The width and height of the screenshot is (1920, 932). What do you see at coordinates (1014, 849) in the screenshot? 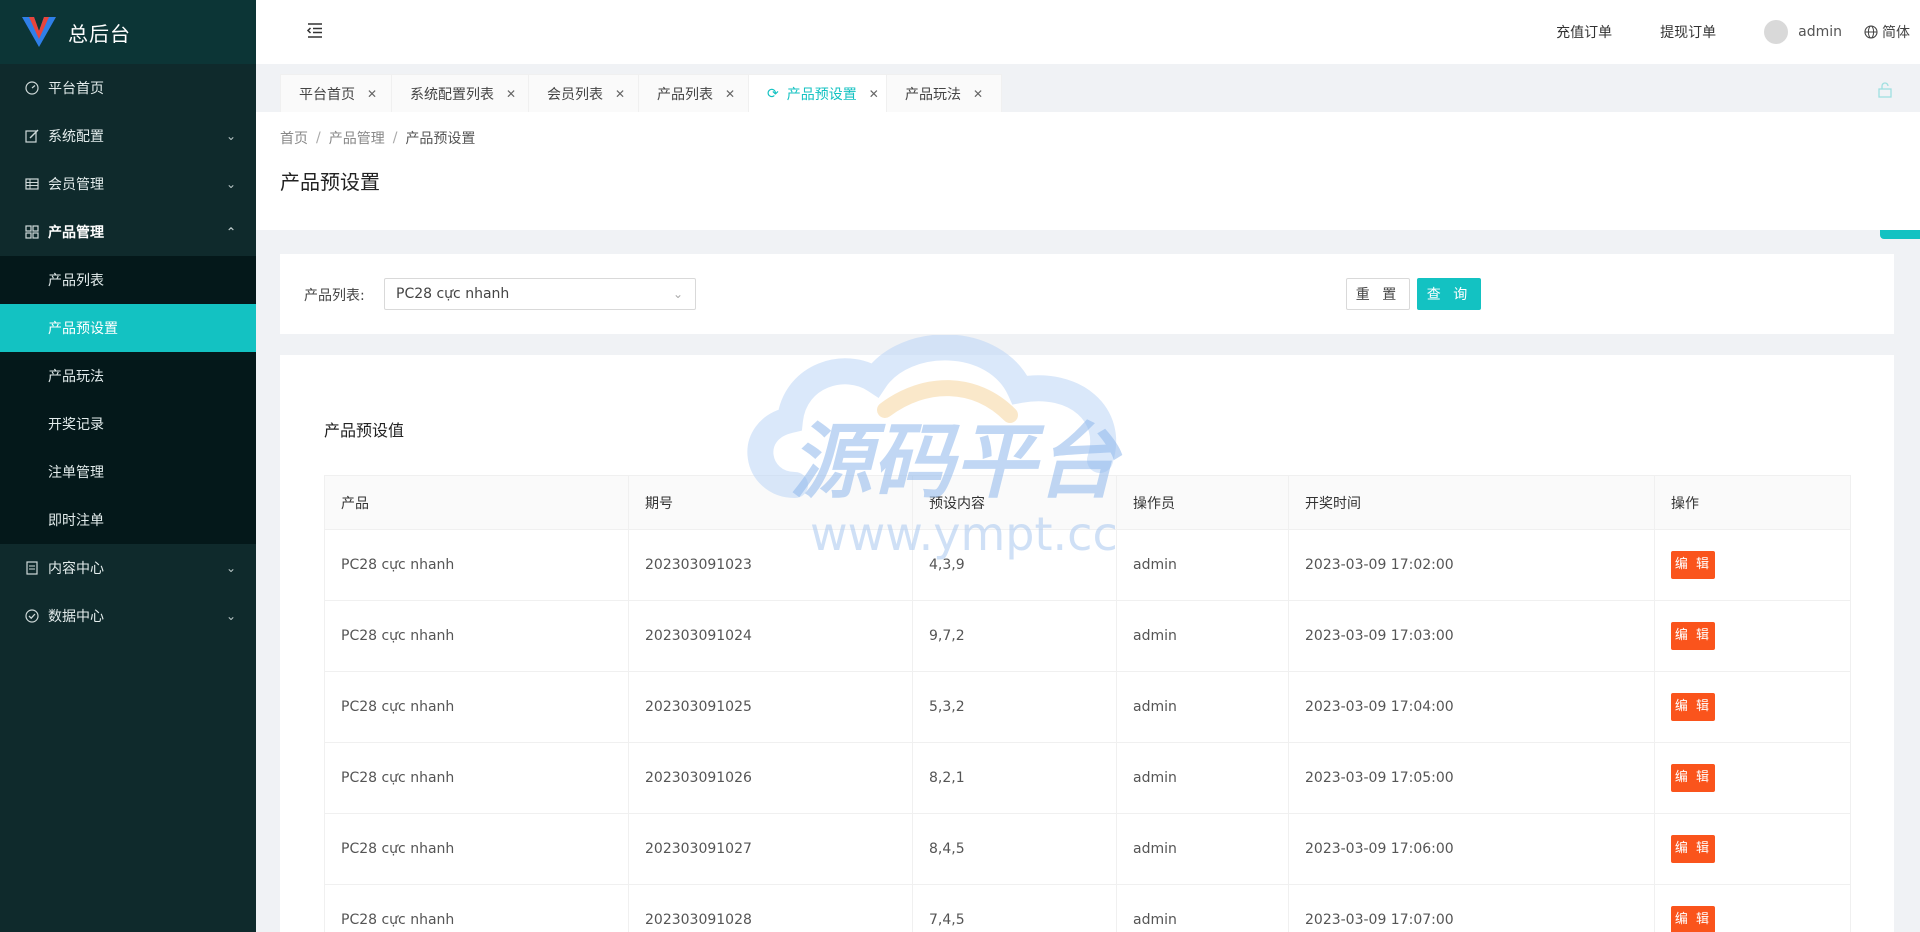
I see `cell-preset: 8,4,5` at bounding box center [1014, 849].